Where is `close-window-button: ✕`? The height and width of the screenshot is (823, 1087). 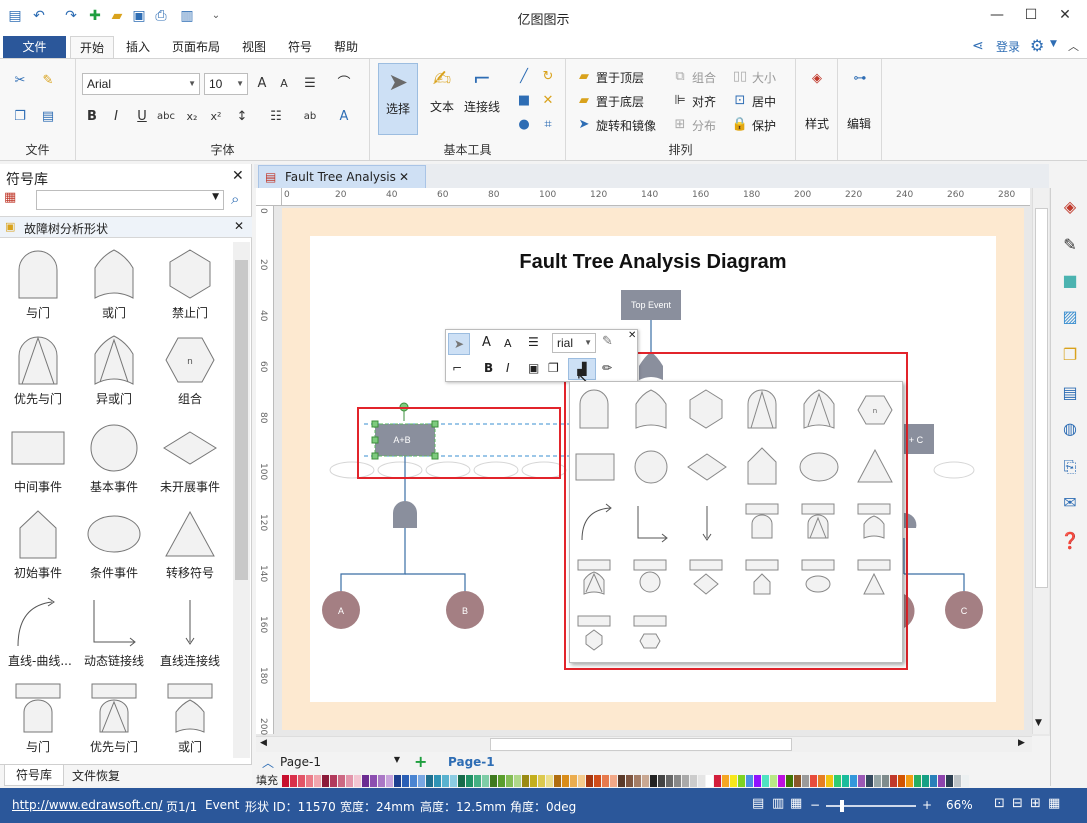
close-window-button: ✕ is located at coordinates (1065, 15).